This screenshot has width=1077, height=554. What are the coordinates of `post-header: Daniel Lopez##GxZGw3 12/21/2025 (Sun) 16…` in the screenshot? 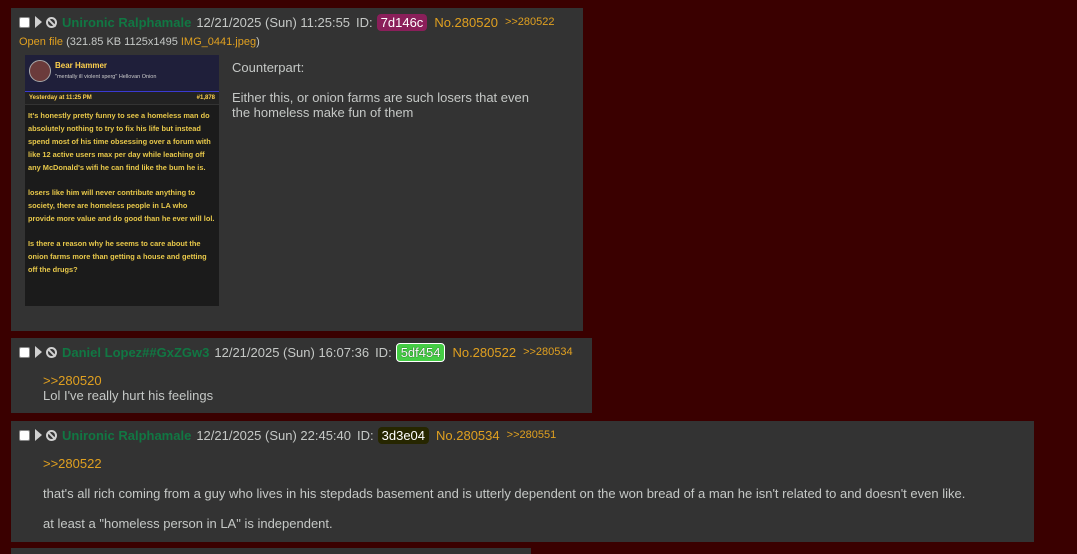 It's located at (296, 352).